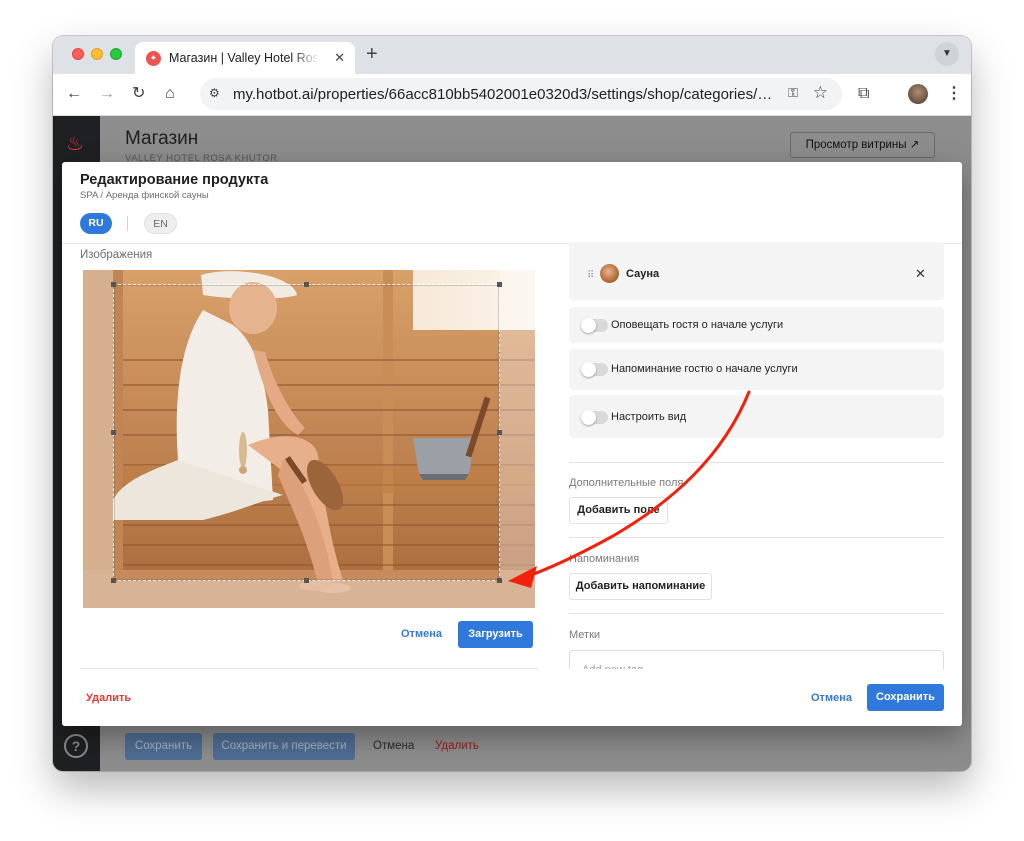 The image size is (1024, 841). Describe the element at coordinates (138, 94) in the screenshot. I see `reload-icon: ↻` at that location.